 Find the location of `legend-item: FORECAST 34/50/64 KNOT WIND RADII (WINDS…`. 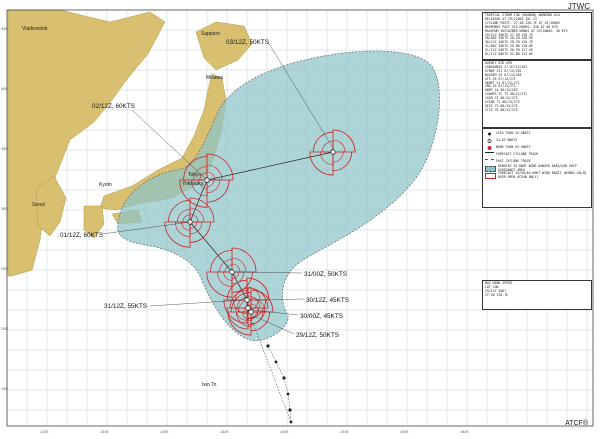

legend-item: FORECAST 34/50/64 KNOT WIND RADII (WINDS… is located at coordinates (537, 175).